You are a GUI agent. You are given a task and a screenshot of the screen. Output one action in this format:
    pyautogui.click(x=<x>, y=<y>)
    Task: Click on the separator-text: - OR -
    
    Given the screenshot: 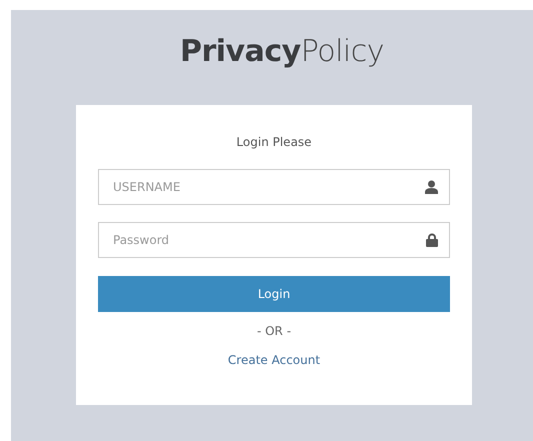 What is the action you would take?
    pyautogui.click(x=274, y=331)
    